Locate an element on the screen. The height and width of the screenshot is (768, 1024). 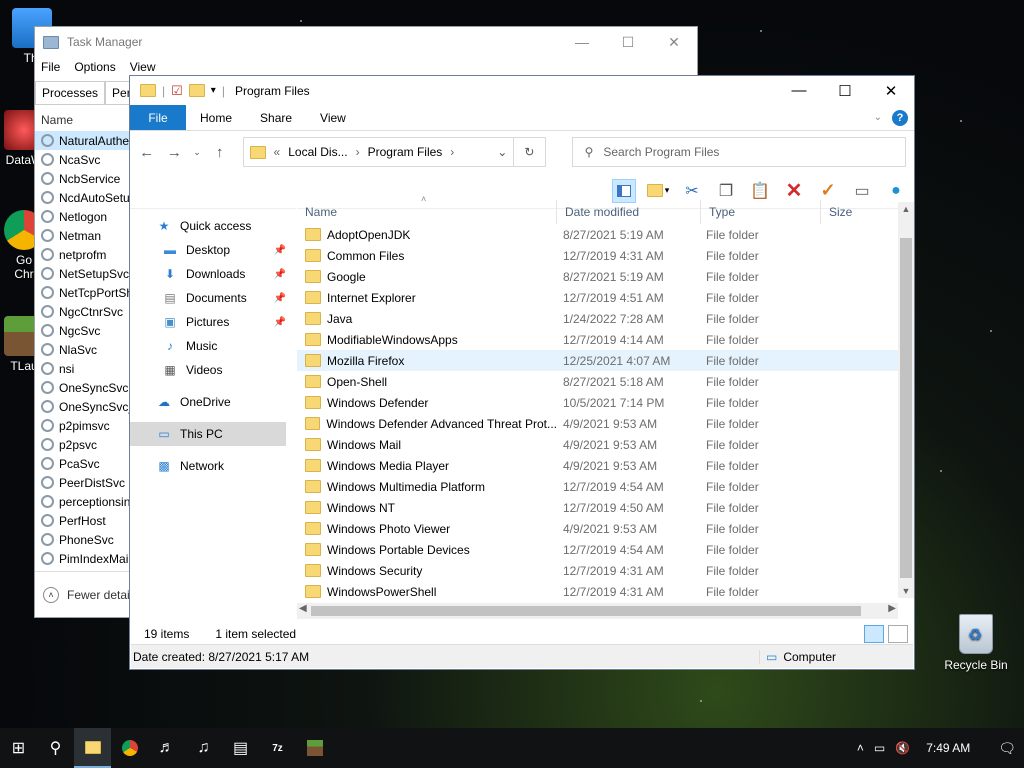
service-row: OneSyncSvc is located at coordinates (83, 387).